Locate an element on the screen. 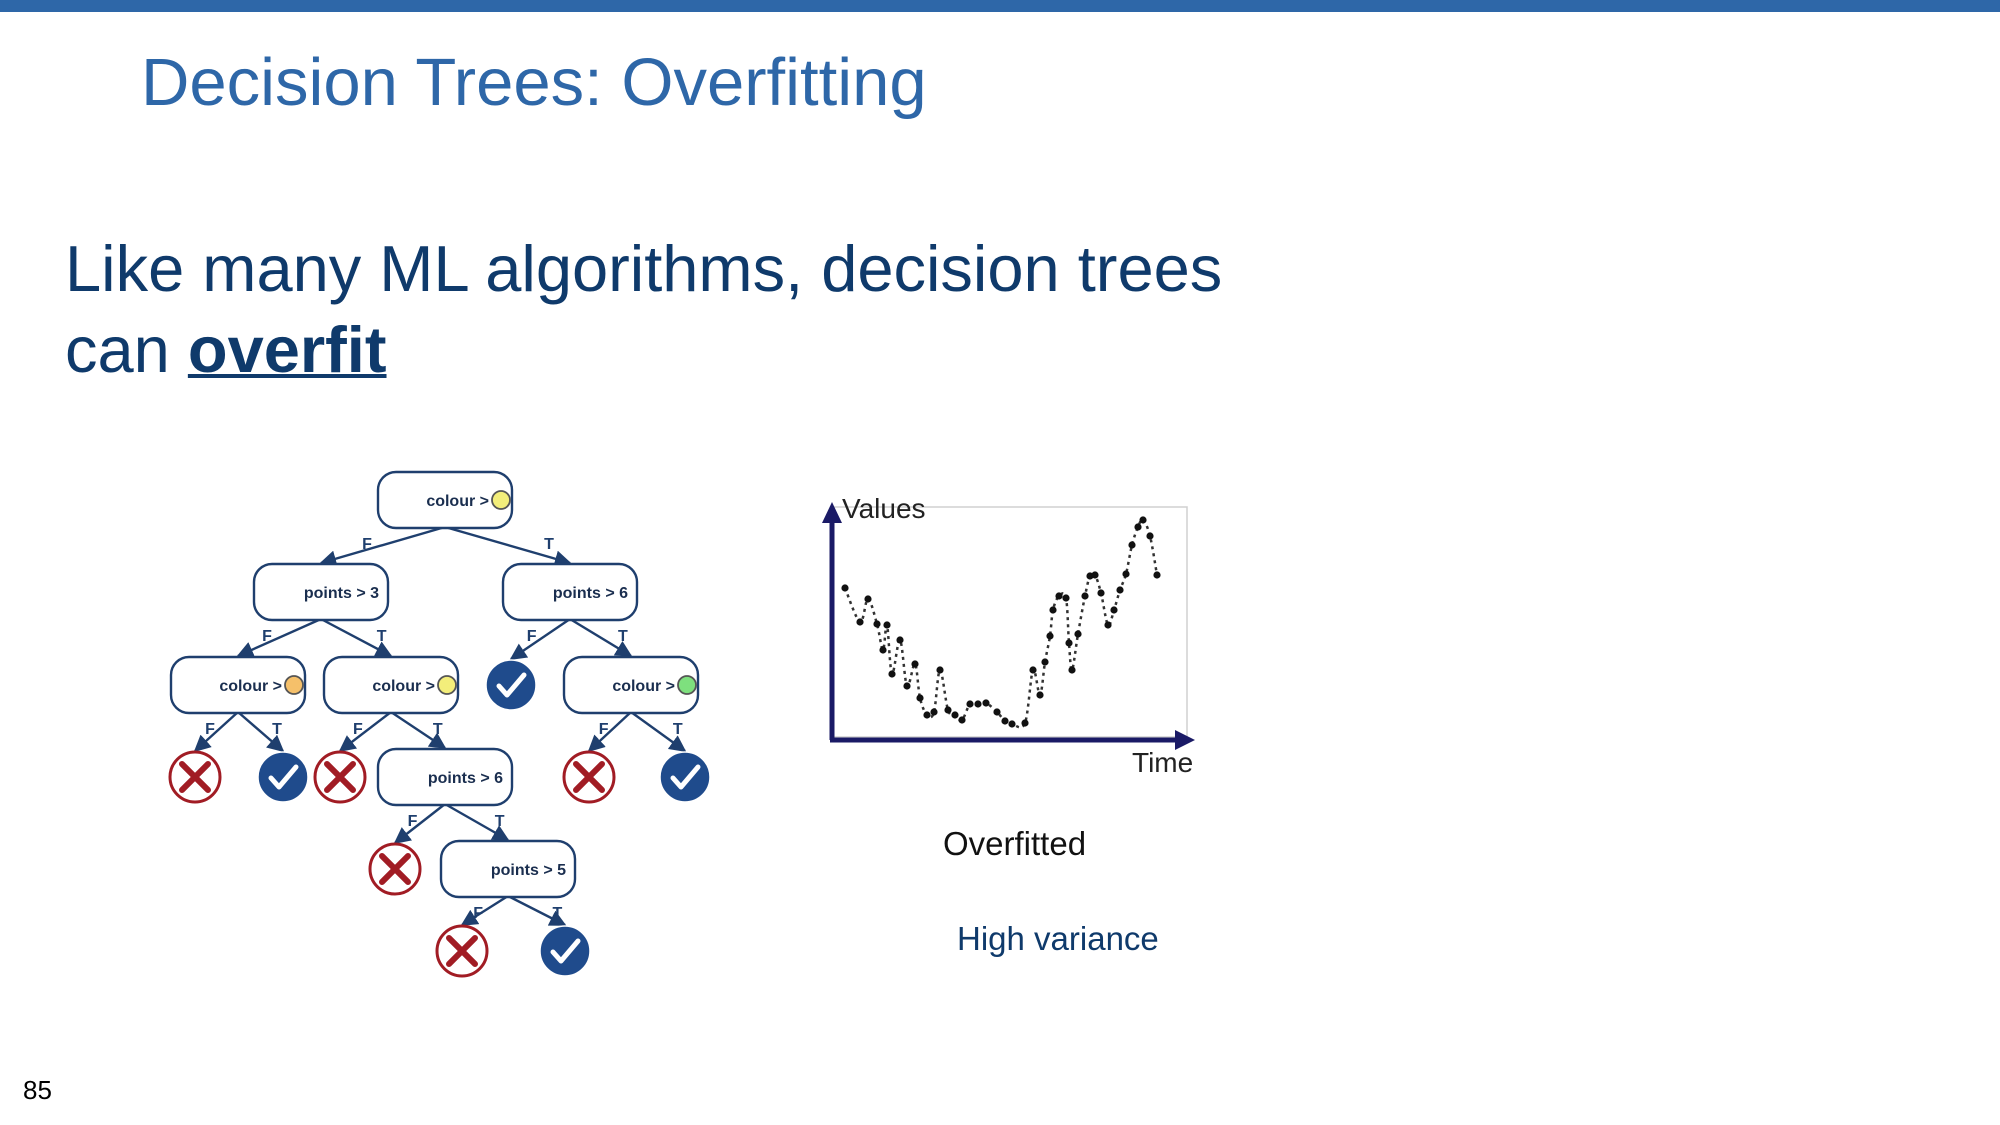 Image resolution: width=2000 pixels, height=1125 pixels. variance-note: High variance is located at coordinates (1058, 938).